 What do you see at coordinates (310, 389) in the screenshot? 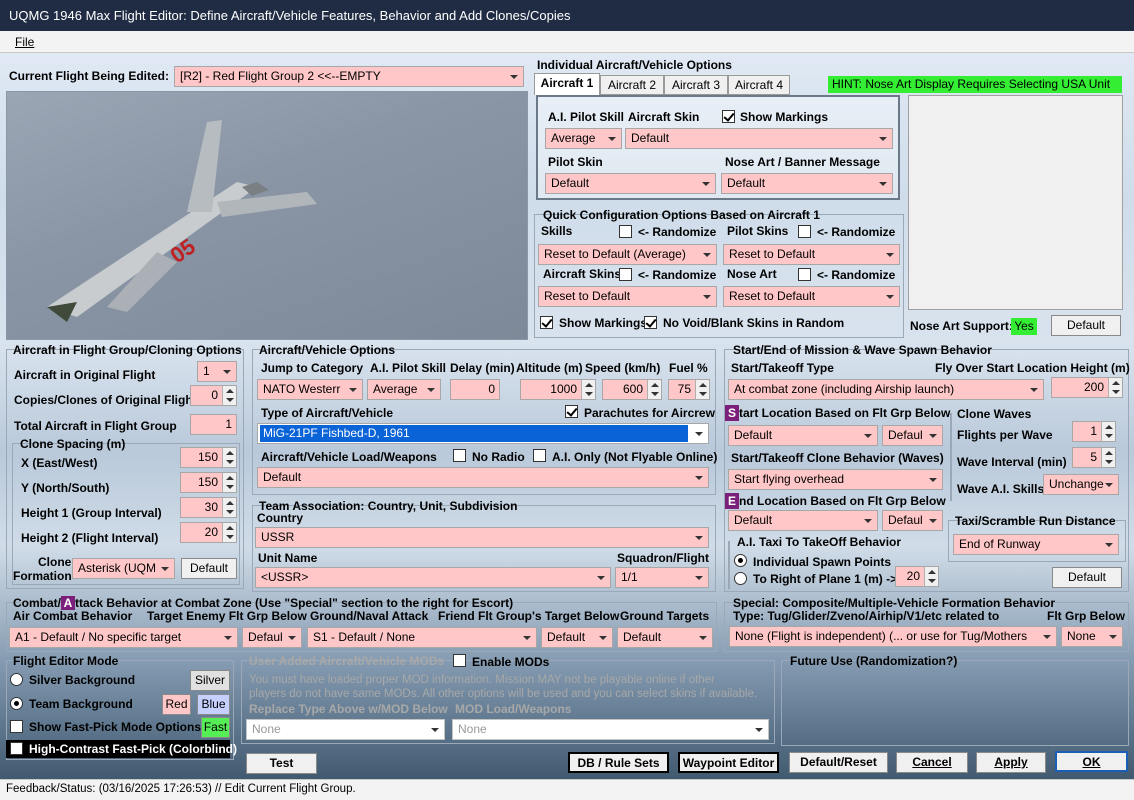
I see `jump-category-dropdown: NATO Westerr` at bounding box center [310, 389].